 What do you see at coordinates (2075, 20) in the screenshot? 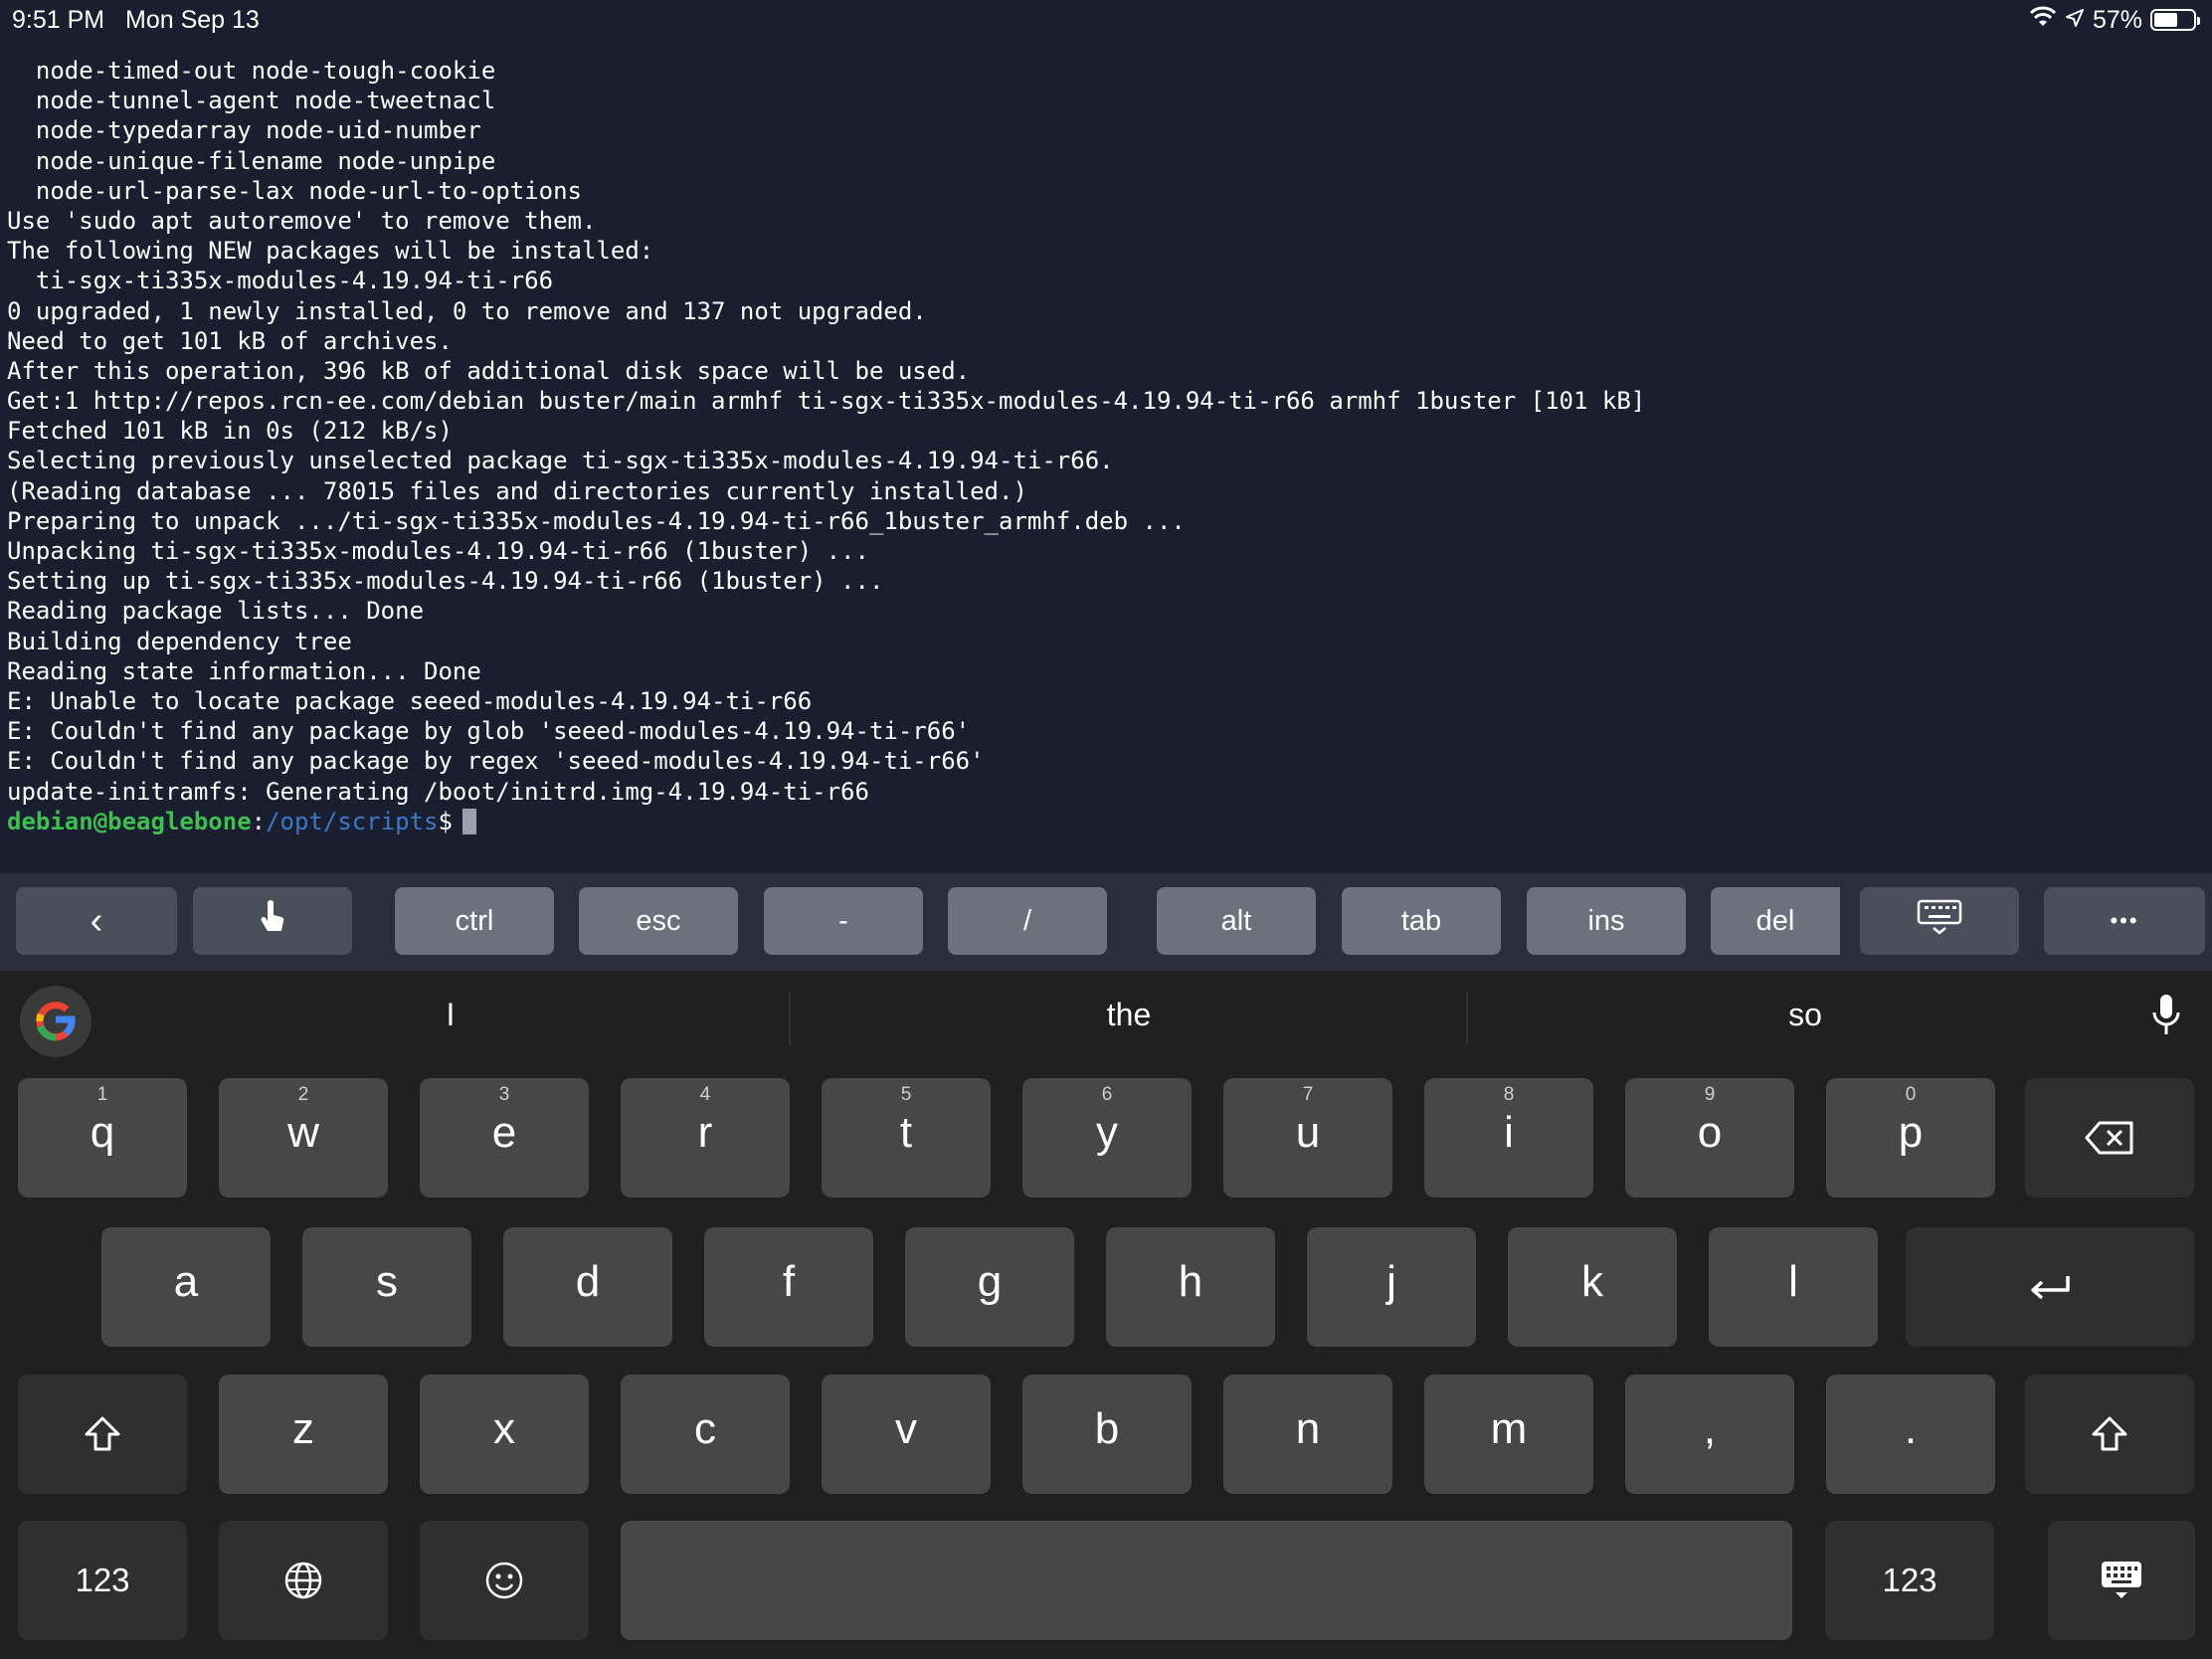
I see `location-arrow-icon` at bounding box center [2075, 20].